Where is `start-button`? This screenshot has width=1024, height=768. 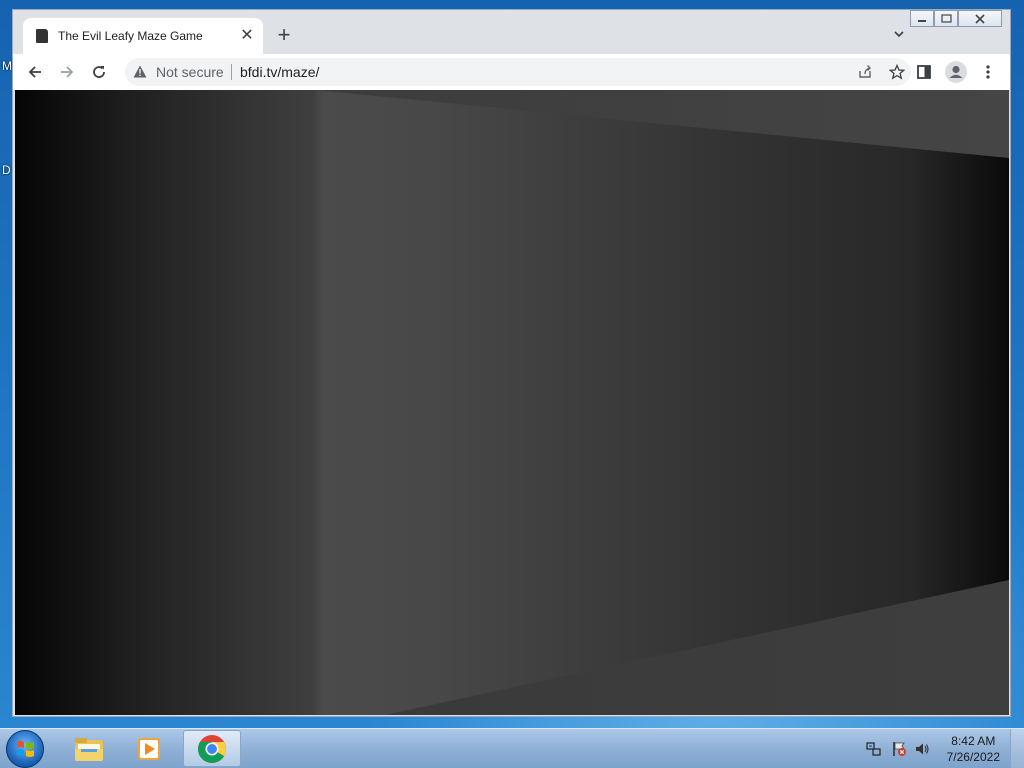 start-button is located at coordinates (25, 749).